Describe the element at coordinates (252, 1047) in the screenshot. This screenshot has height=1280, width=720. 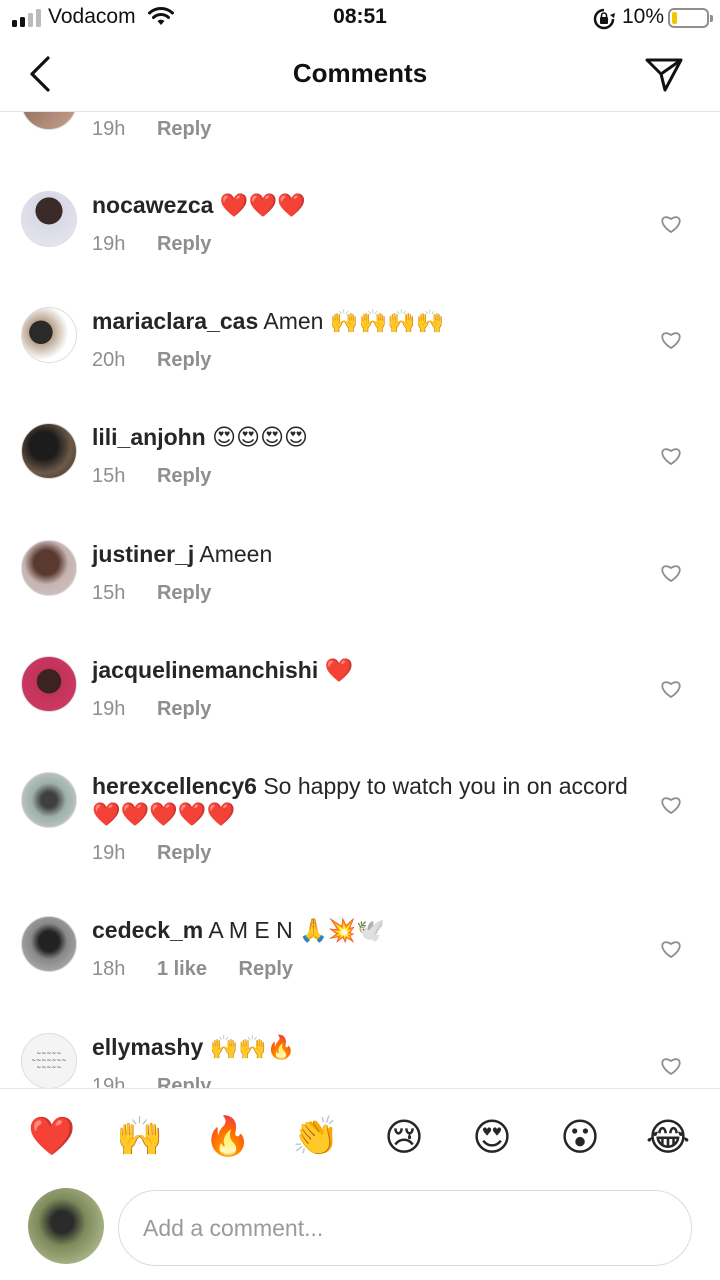
I see `comment-text: 🙌🙌🔥` at that location.